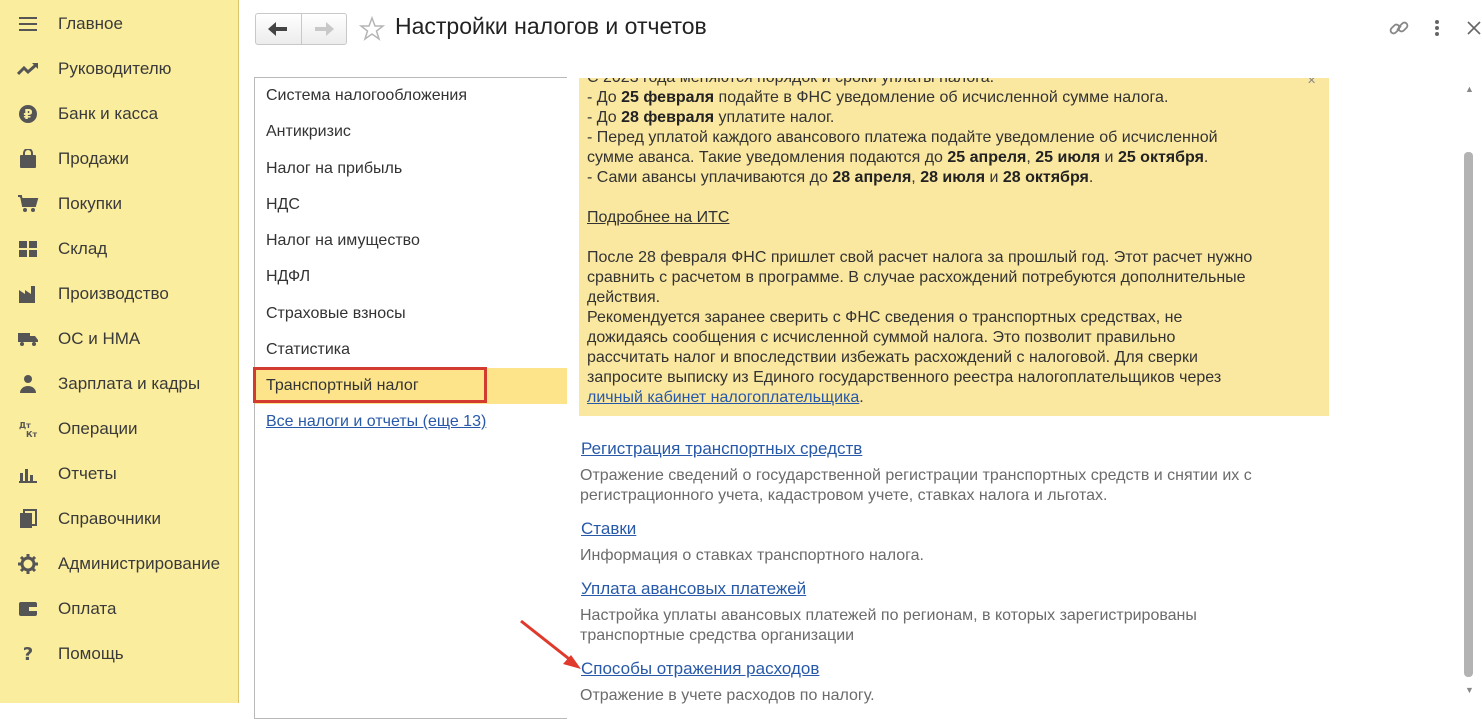  I want to click on section-item-vat: НДС, so click(283, 205).